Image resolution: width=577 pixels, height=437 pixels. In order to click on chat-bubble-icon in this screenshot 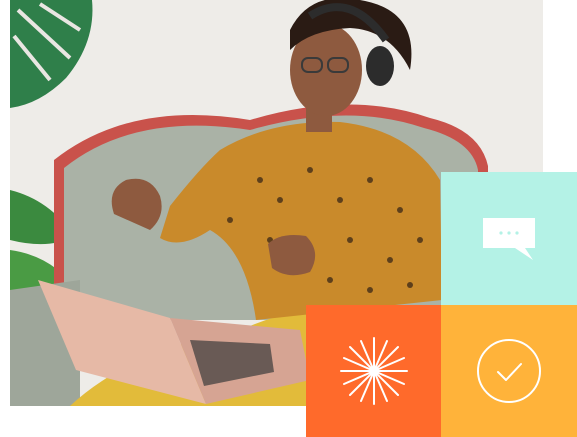, I will do `click(509, 238)`.